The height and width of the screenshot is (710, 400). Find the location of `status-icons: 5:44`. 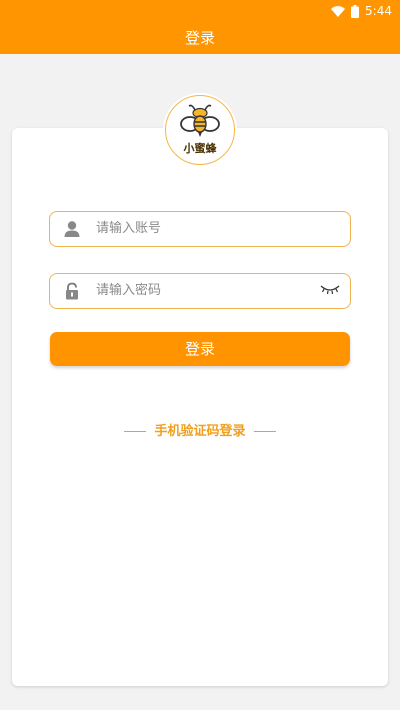

status-icons: 5:44 is located at coordinates (361, 11).